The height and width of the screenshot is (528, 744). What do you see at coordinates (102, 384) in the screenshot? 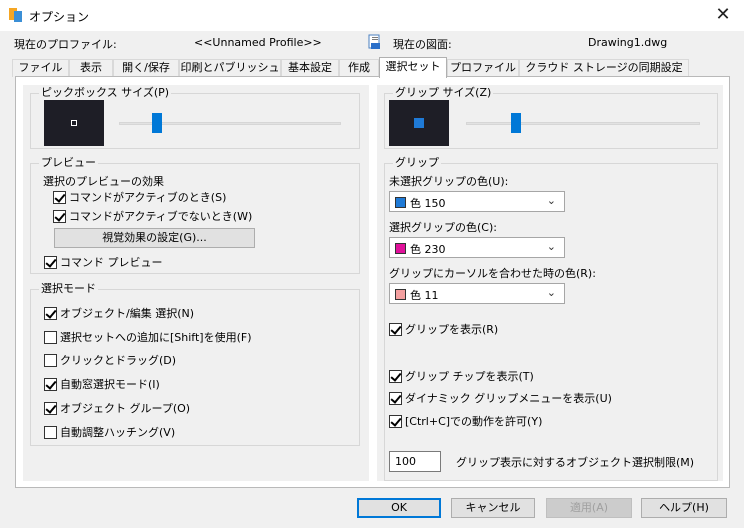
I see `mode-implied-window-checkbox: 自動窓選択モード(I)` at bounding box center [102, 384].